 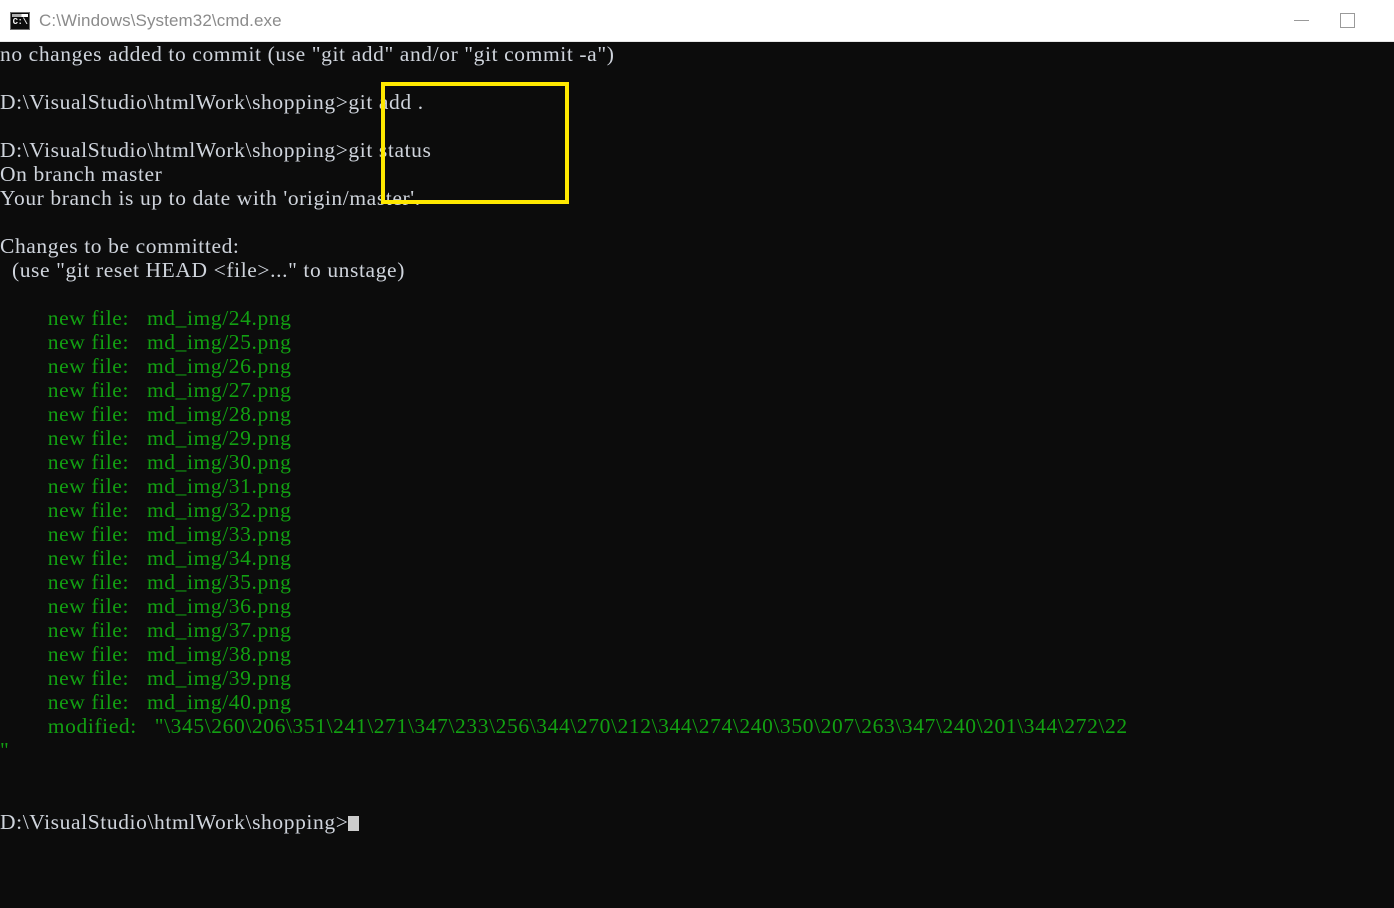 What do you see at coordinates (146, 534) in the screenshot?
I see `terminal-line: new file: md_img/33.png` at bounding box center [146, 534].